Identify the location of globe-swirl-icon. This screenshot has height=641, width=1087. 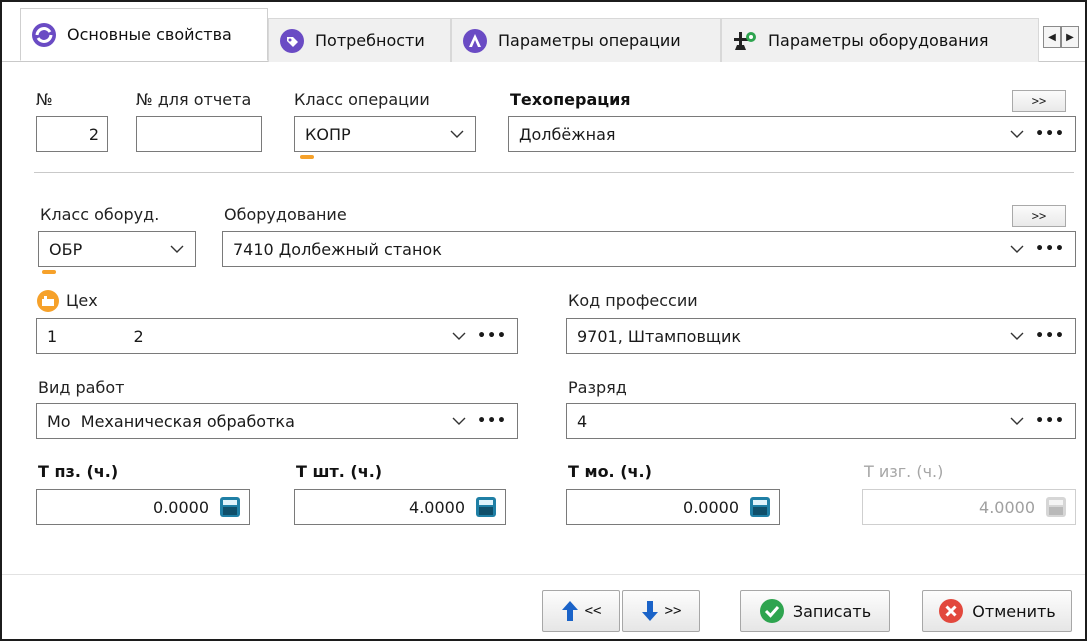
(44, 34).